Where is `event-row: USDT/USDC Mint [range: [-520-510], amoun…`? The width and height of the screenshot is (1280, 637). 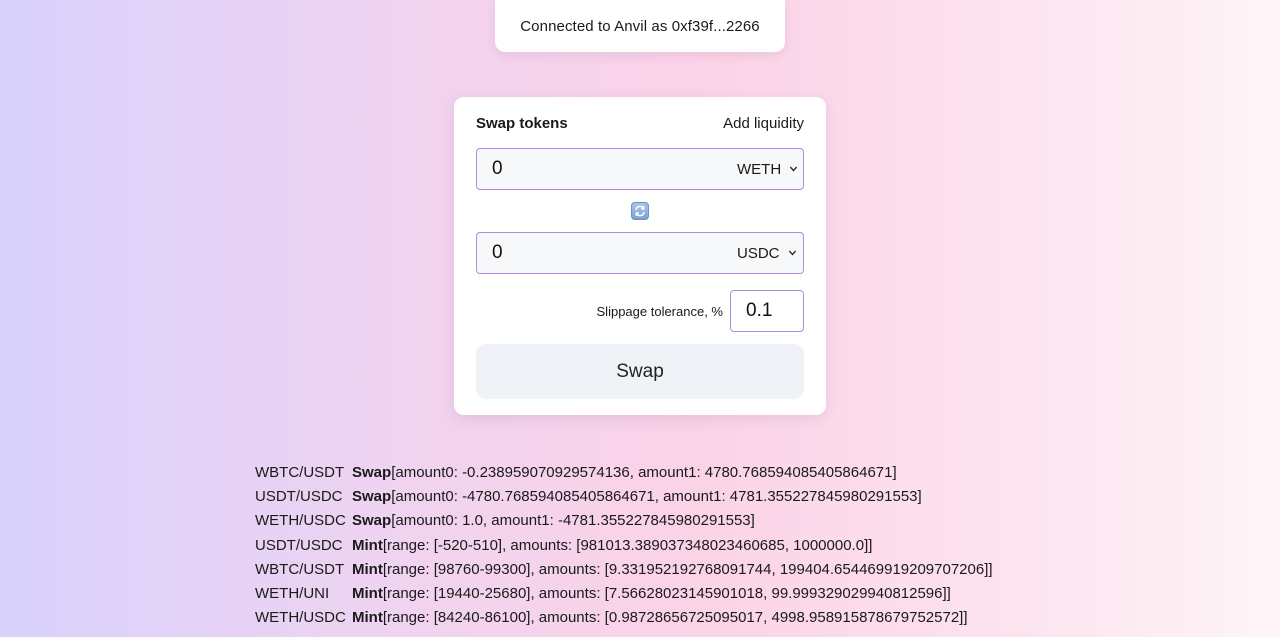 event-row: USDT/USDC Mint [range: [-520-510], amoun… is located at coordinates (624, 546).